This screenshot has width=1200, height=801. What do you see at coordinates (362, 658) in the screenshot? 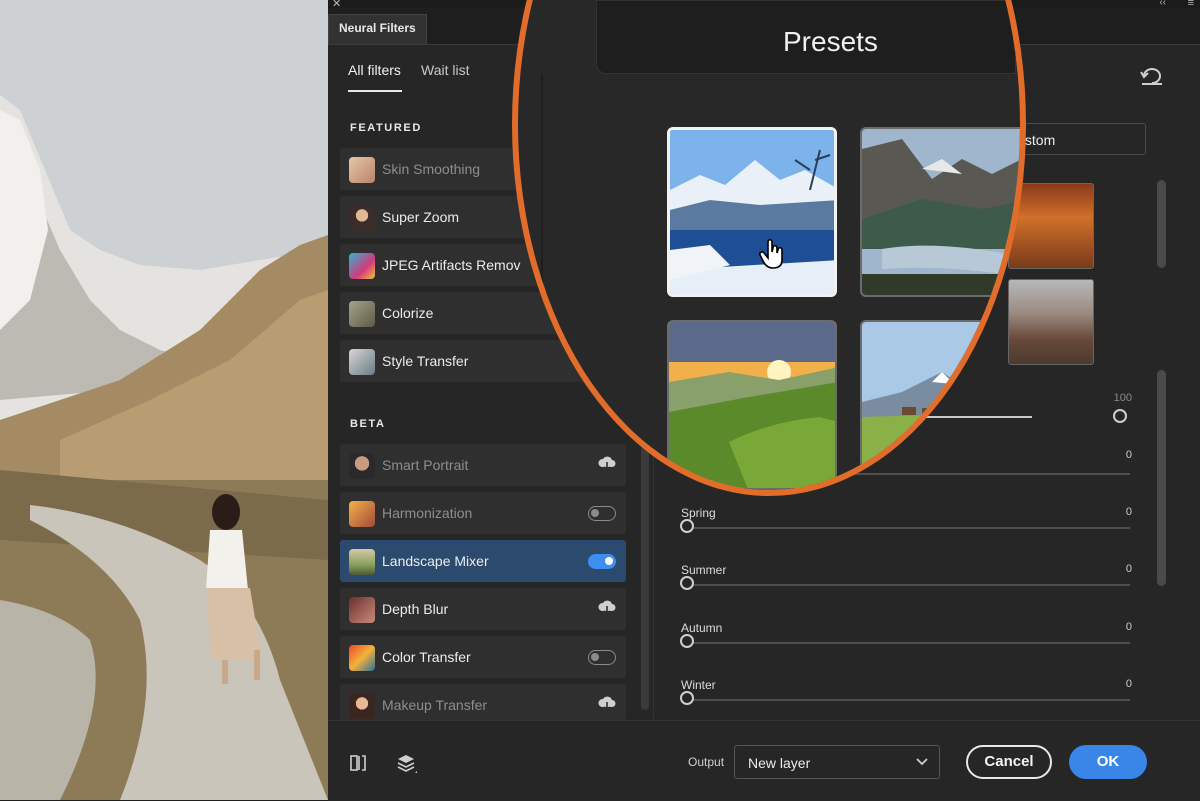
I see `color-transfer-thumb-icon` at bounding box center [362, 658].